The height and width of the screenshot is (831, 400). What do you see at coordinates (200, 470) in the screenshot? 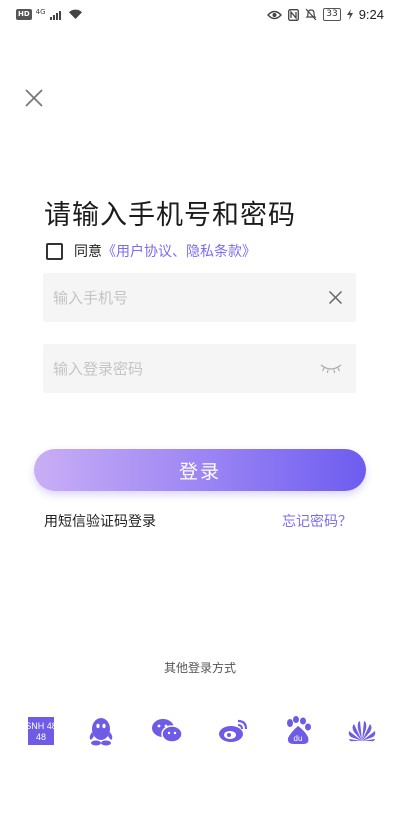
I see `login-button: 登录` at bounding box center [200, 470].